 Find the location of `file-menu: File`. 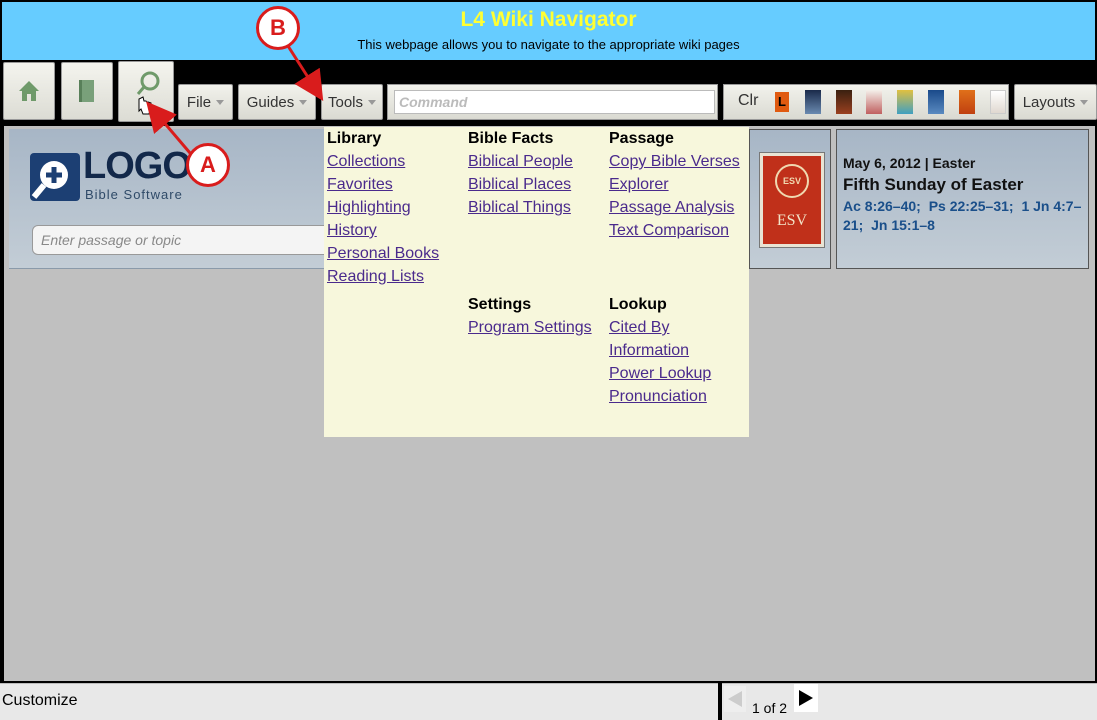

file-menu: File is located at coordinates (205, 102).